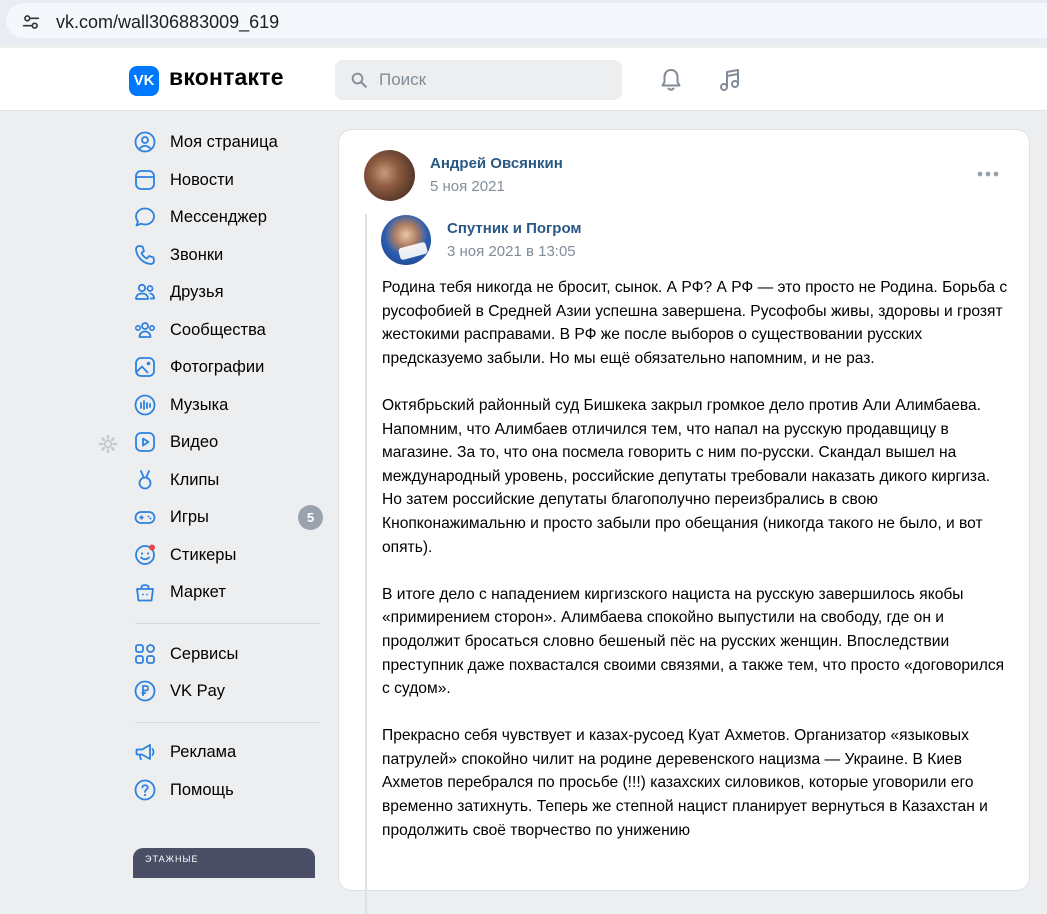  What do you see at coordinates (145, 480) in the screenshot?
I see `clips-icon` at bounding box center [145, 480].